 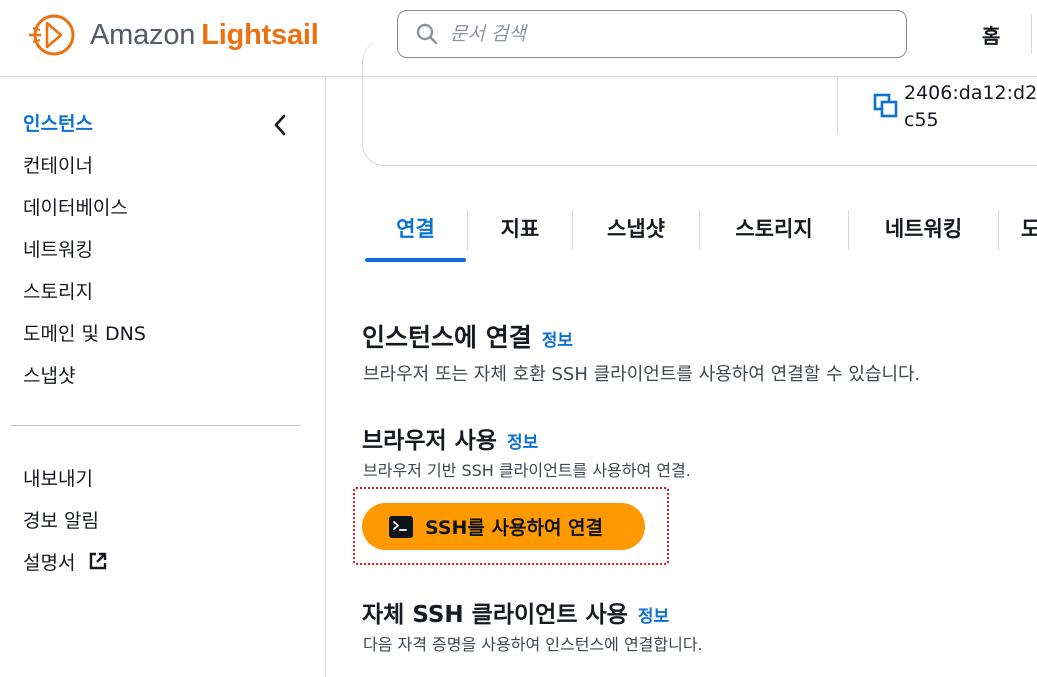 I want to click on own-client-section-heading: 자체 SSH 클라이언트 사용 정보, so click(x=515, y=612).